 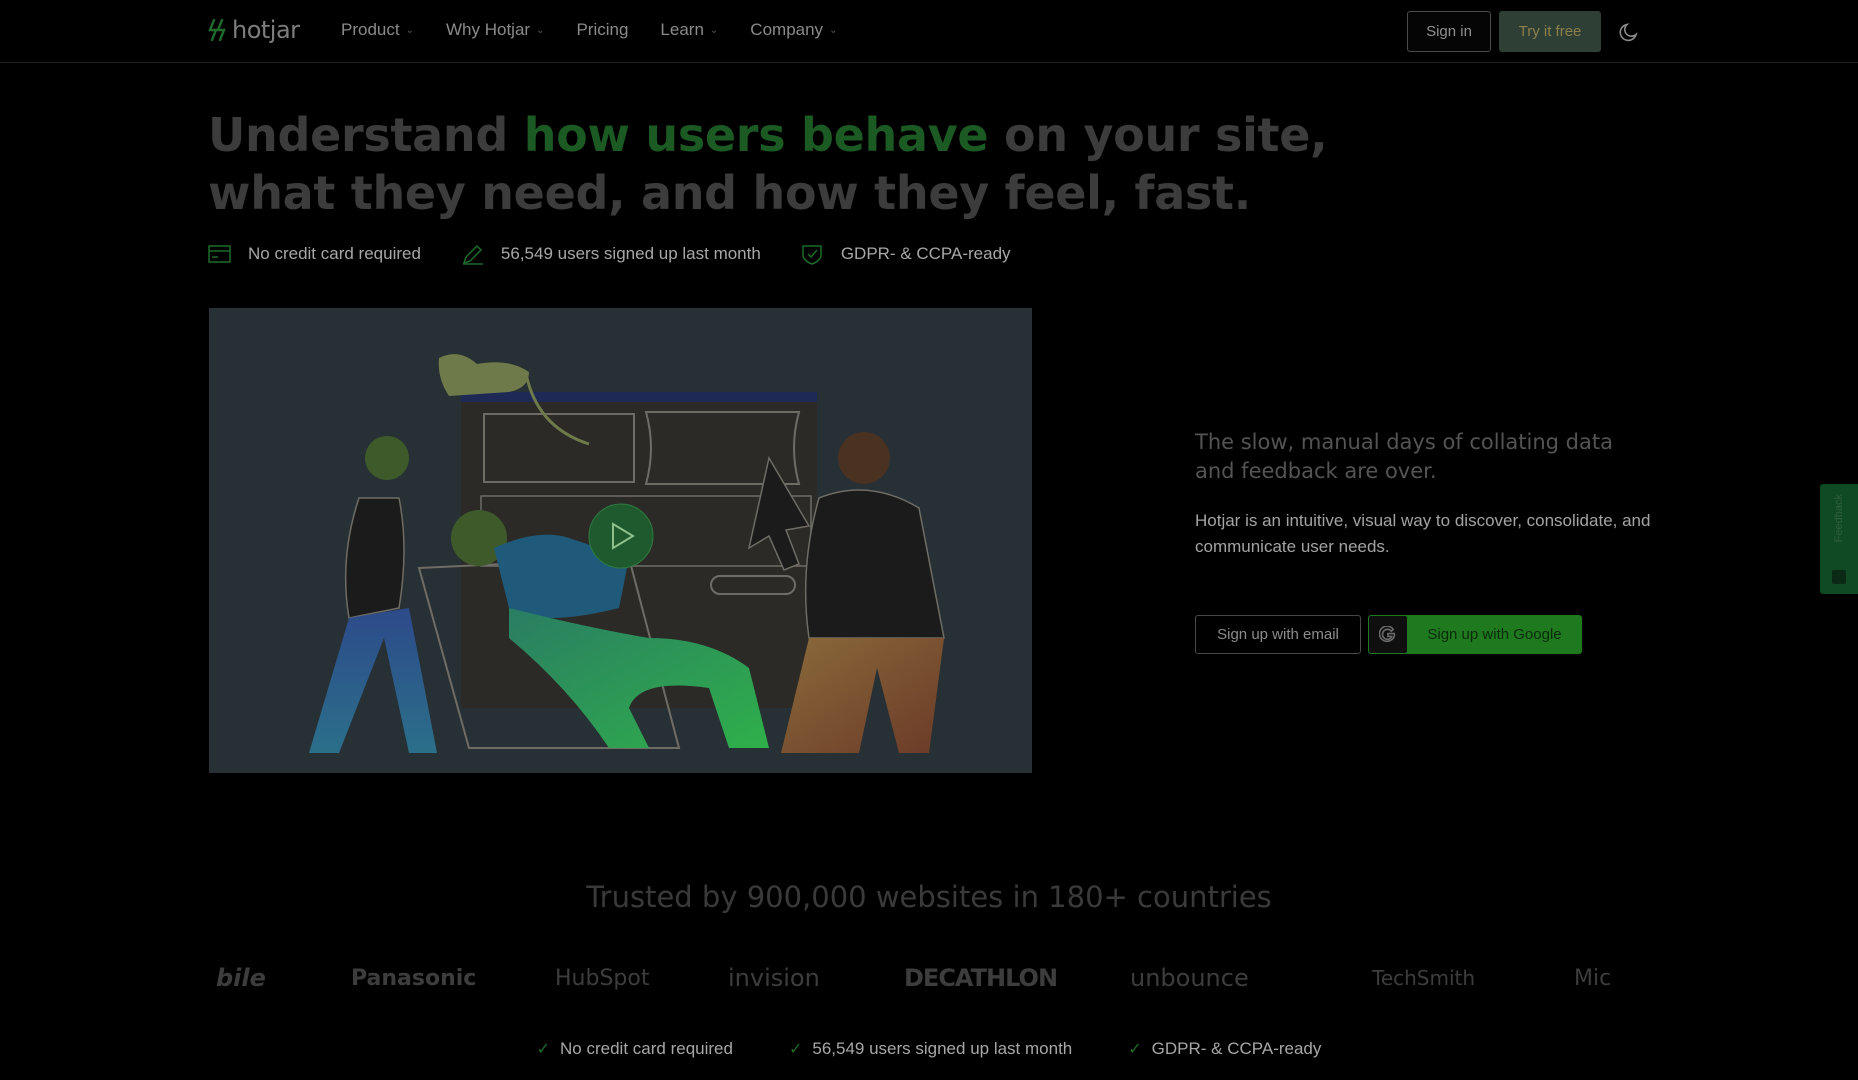 I want to click on badge-text: 56,549 users signed up last month, so click(x=630, y=253).